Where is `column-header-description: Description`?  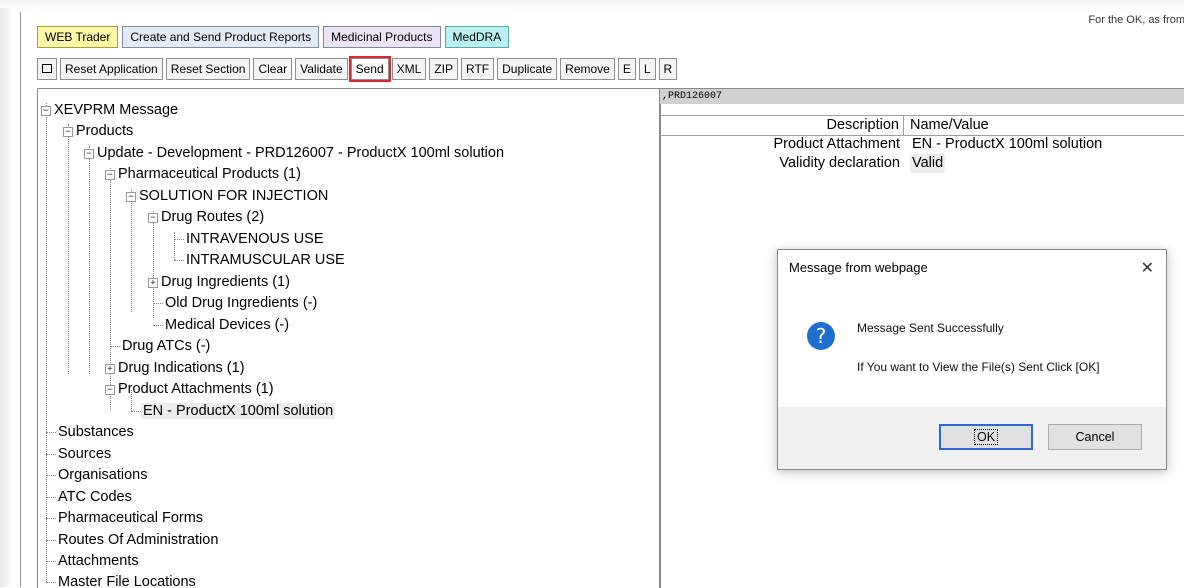 column-header-description: Description is located at coordinates (782, 125).